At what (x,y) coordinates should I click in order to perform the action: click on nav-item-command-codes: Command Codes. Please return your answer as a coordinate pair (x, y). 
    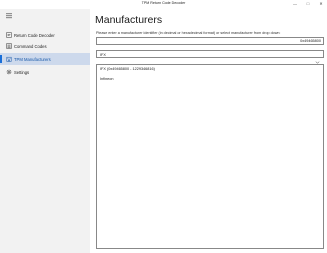
    Looking at the image, I should click on (45, 46).